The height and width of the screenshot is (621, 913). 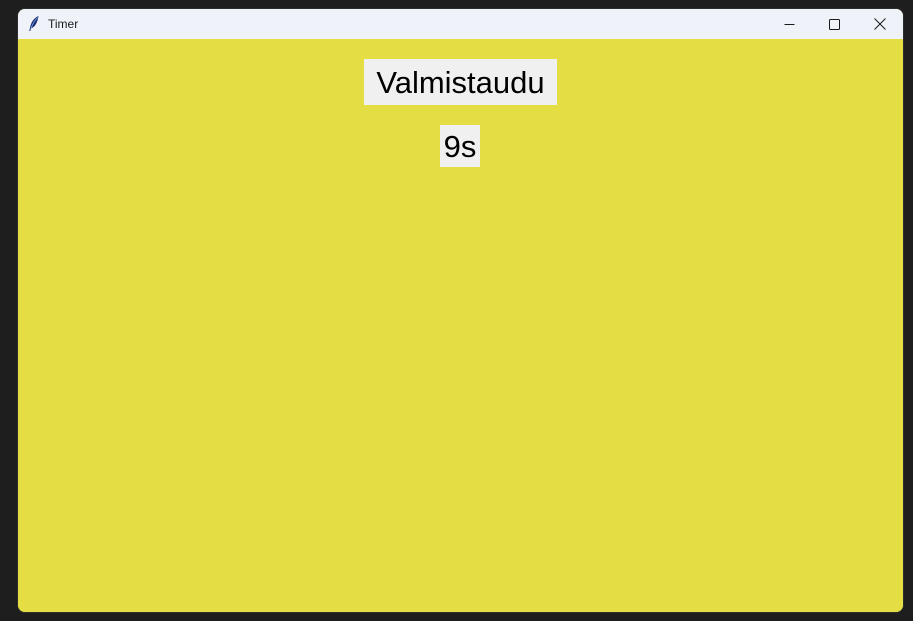 I want to click on countdown-label: 9s, so click(x=460, y=146).